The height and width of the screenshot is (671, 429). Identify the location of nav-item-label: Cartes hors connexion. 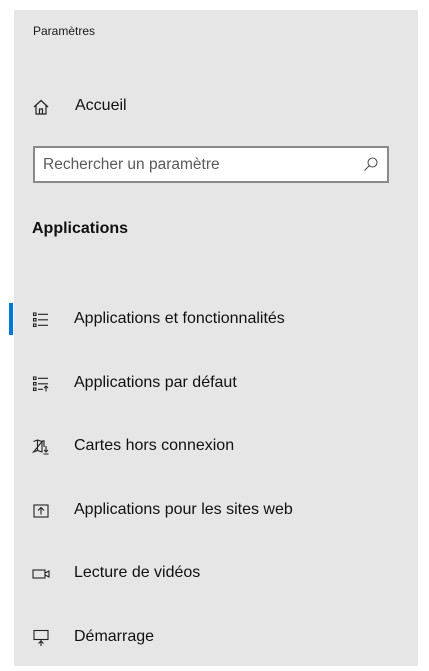
(154, 446).